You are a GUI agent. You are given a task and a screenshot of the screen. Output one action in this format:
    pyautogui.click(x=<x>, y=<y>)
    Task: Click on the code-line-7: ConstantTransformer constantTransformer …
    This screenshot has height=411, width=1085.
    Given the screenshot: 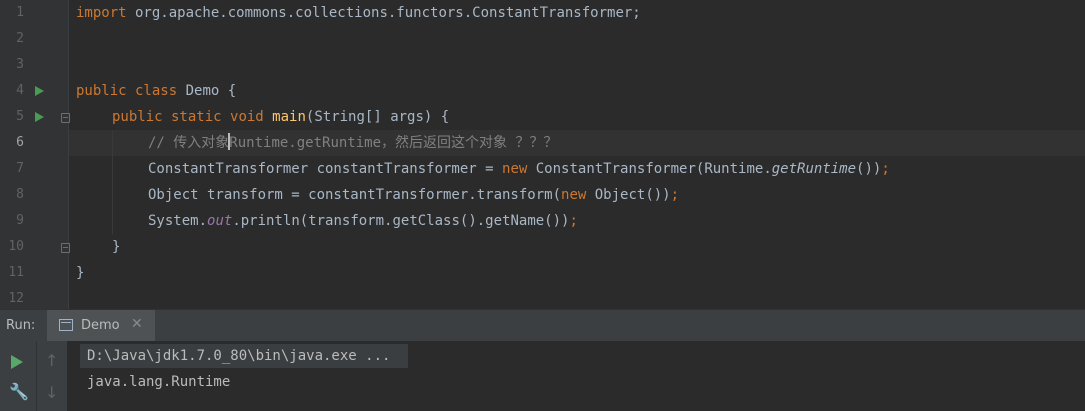 What is the action you would take?
    pyautogui.click(x=519, y=169)
    